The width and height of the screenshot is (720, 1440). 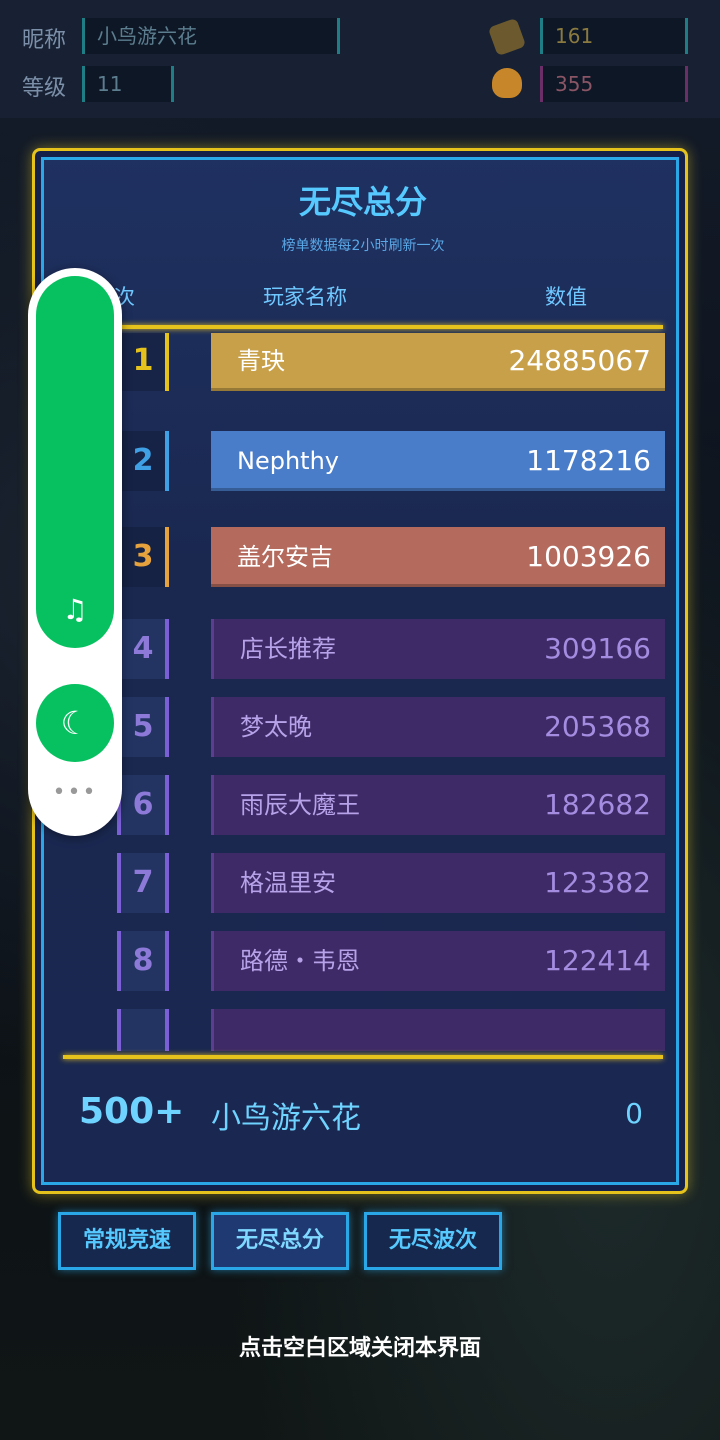 What do you see at coordinates (143, 961) in the screenshot?
I see `rank-badge: 8` at bounding box center [143, 961].